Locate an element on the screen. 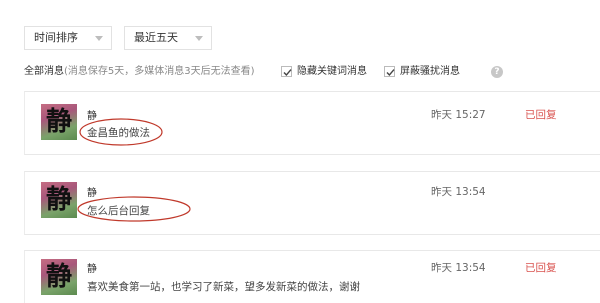 Image resolution: width=600 pixels, height=303 pixels. help-icon: ? is located at coordinates (497, 72).